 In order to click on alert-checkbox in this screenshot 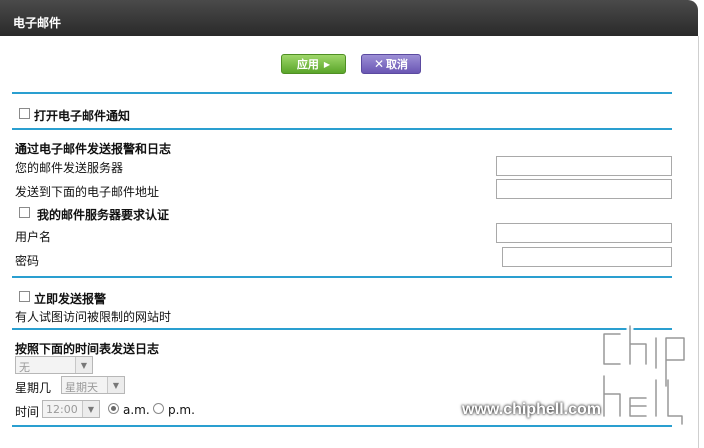, I will do `click(24, 296)`.